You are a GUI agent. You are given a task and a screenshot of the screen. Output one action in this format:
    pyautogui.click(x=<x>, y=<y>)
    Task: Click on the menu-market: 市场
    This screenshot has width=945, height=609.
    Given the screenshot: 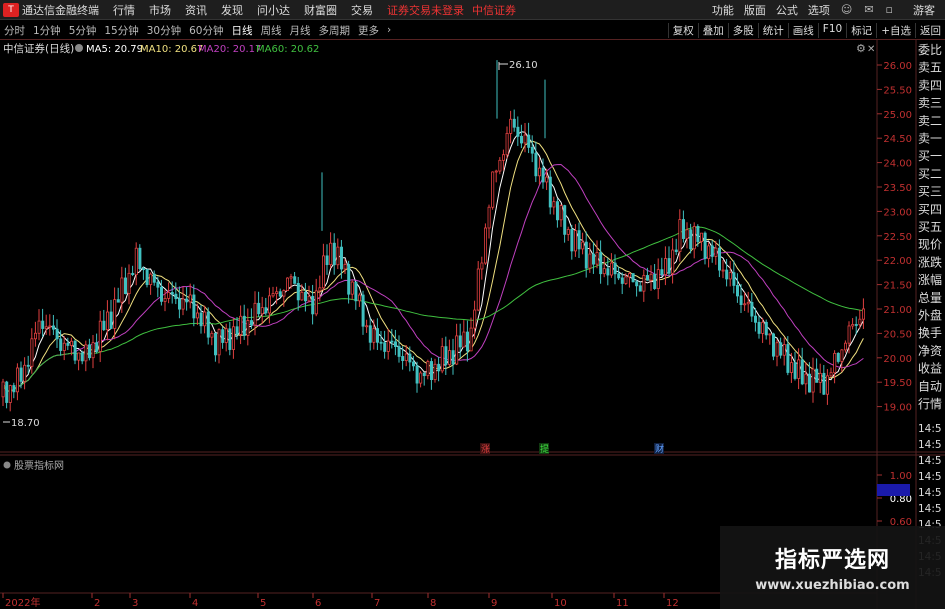 What is the action you would take?
    pyautogui.click(x=160, y=10)
    